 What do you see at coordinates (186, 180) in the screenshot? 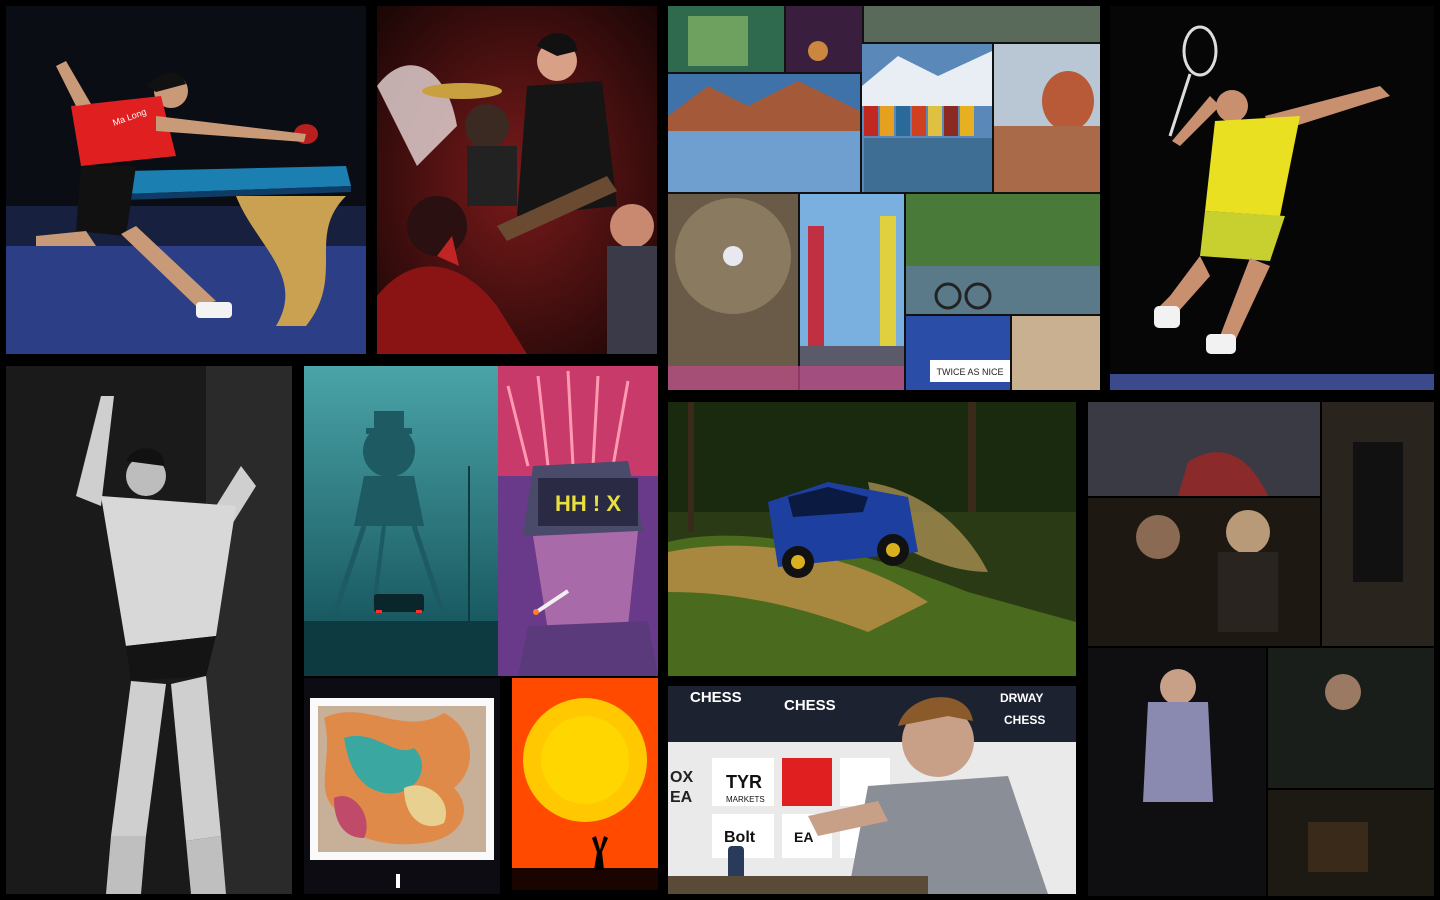
I see `table-tennis-photo: Ma Long` at bounding box center [186, 180].